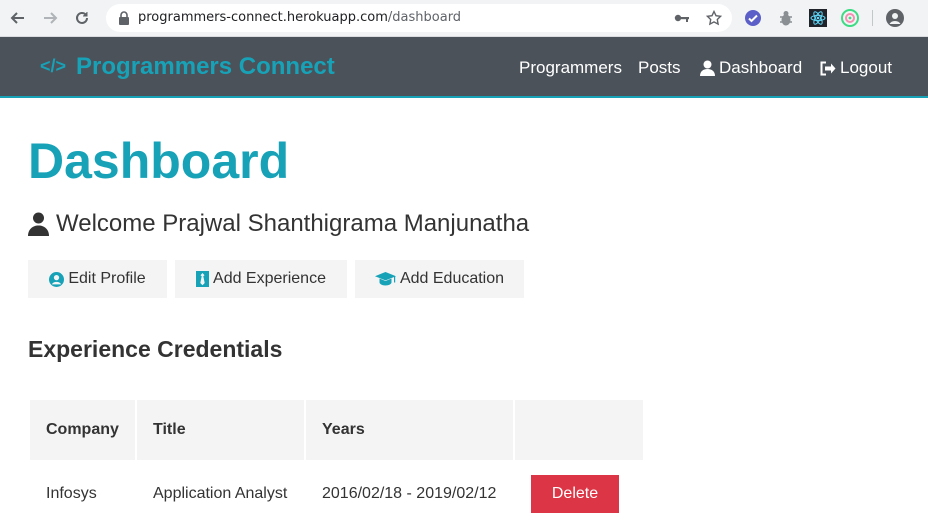  I want to click on forward-button, so click(50, 18).